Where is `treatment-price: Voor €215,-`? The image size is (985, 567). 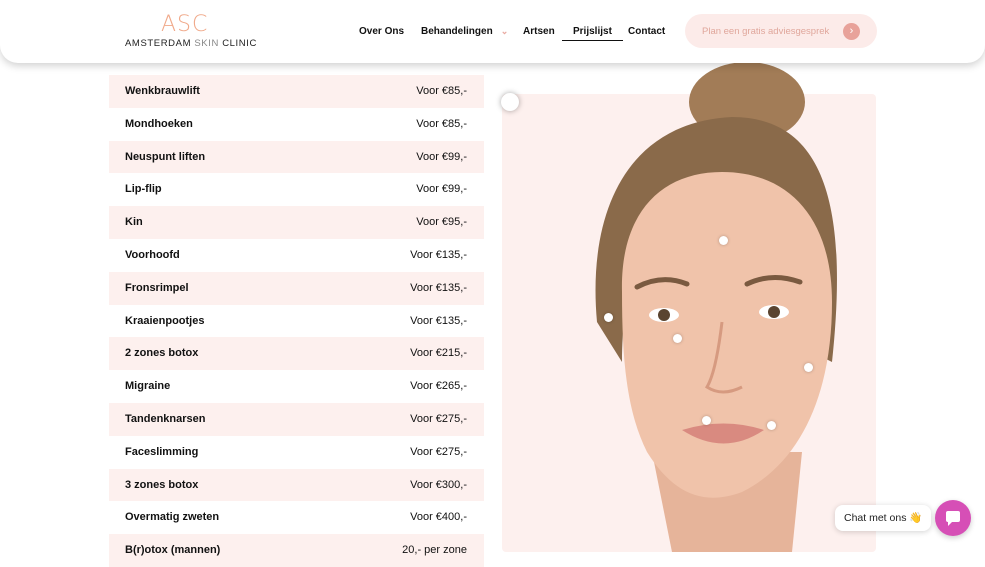
treatment-price: Voor €215,- is located at coordinates (438, 353).